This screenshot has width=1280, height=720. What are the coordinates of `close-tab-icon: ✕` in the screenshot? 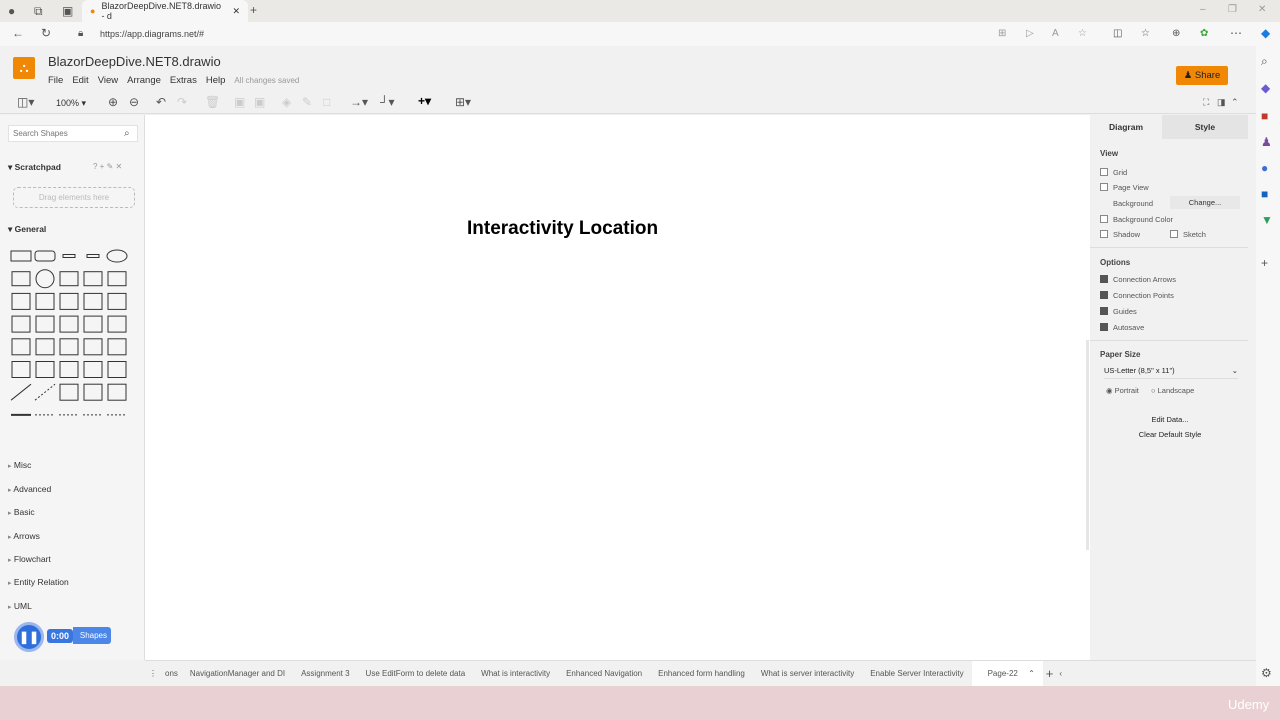 It's located at (236, 11).